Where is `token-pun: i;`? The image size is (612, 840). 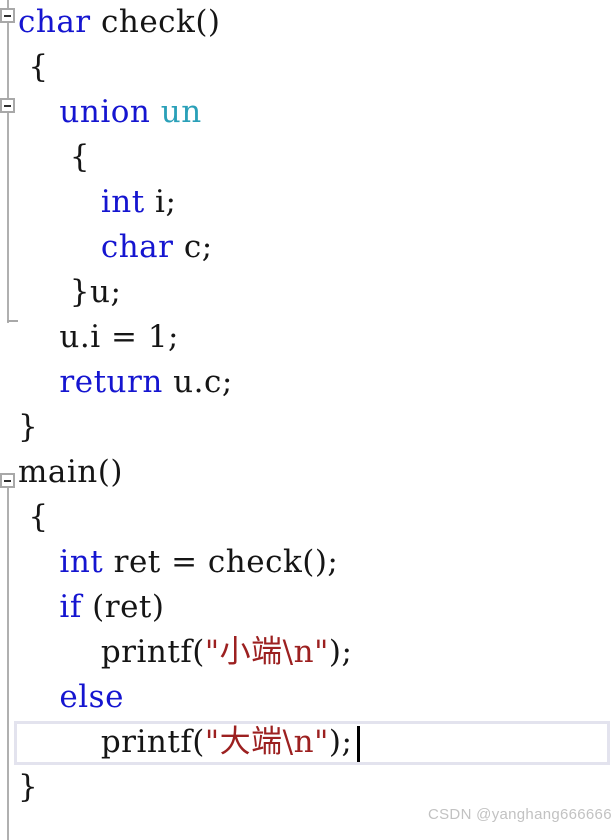 token-pun: i; is located at coordinates (160, 202).